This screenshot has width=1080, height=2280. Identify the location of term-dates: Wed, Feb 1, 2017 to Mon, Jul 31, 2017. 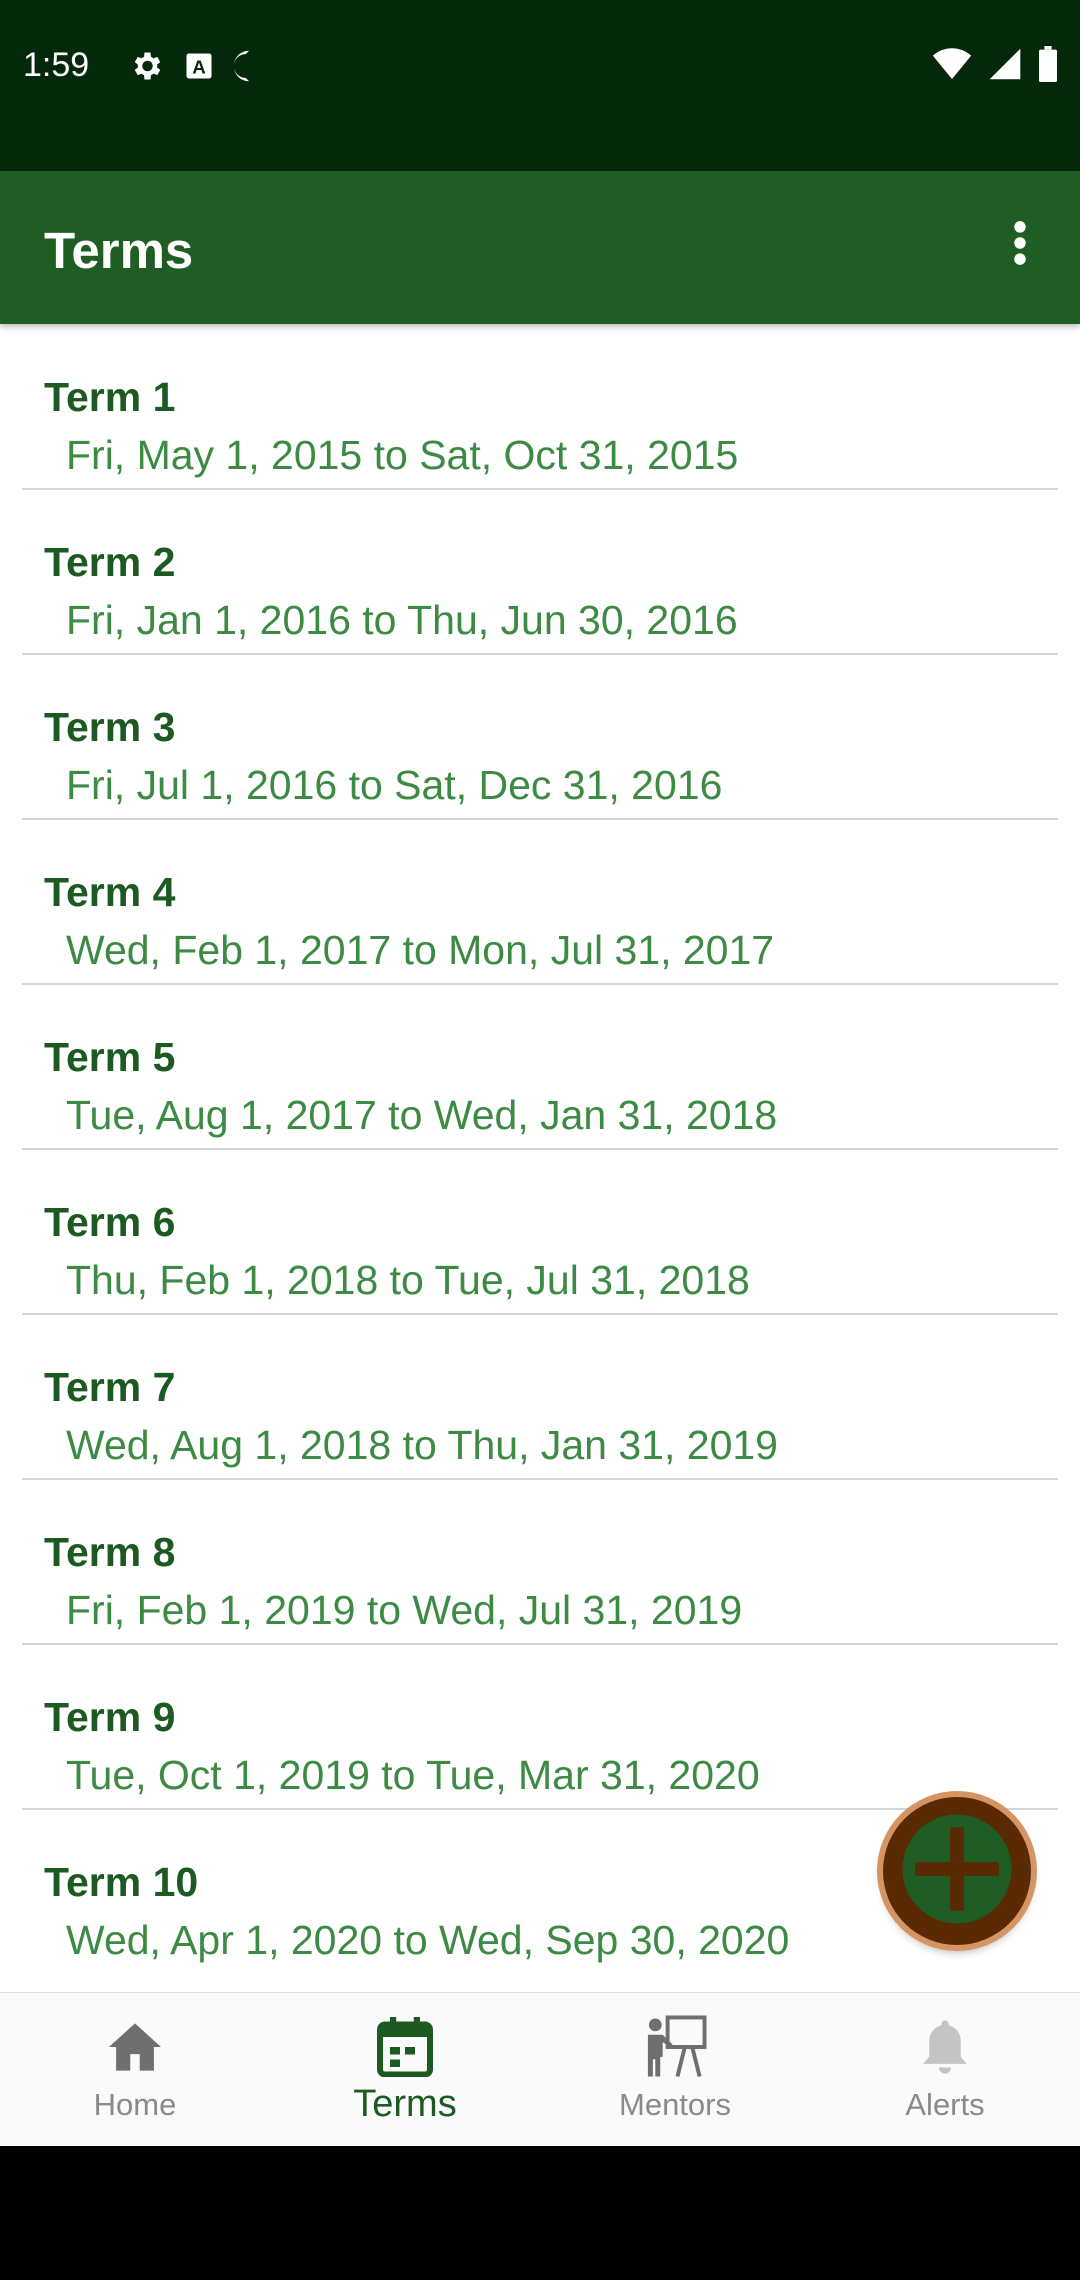
(420, 950).